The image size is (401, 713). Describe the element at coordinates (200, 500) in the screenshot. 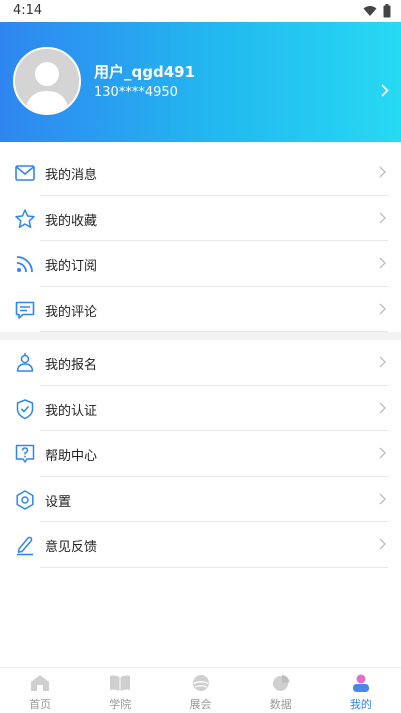

I see `menu-item-settings: 设置` at that location.